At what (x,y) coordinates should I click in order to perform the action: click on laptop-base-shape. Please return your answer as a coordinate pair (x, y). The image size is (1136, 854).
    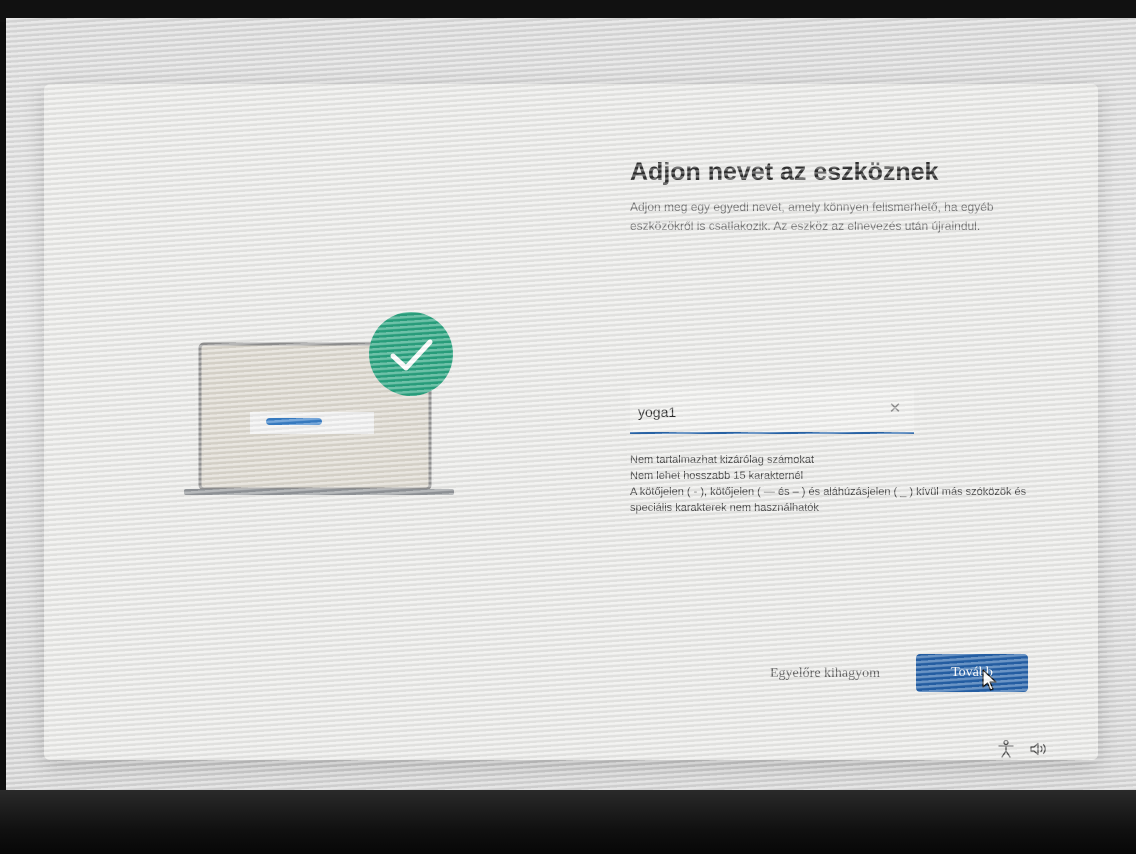
    Looking at the image, I should click on (319, 492).